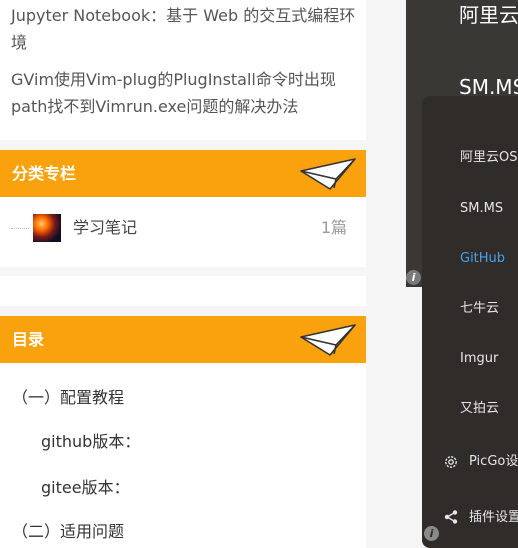  What do you see at coordinates (183, 228) in the screenshot?
I see `category-item-study-notes: 学习笔记 1篇` at bounding box center [183, 228].